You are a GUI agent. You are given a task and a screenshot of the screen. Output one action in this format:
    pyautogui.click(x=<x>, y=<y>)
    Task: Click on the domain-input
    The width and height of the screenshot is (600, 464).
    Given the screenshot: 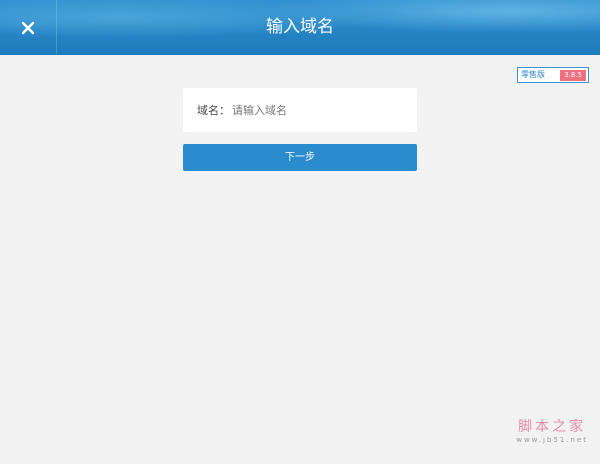 What is the action you would take?
    pyautogui.click(x=312, y=110)
    